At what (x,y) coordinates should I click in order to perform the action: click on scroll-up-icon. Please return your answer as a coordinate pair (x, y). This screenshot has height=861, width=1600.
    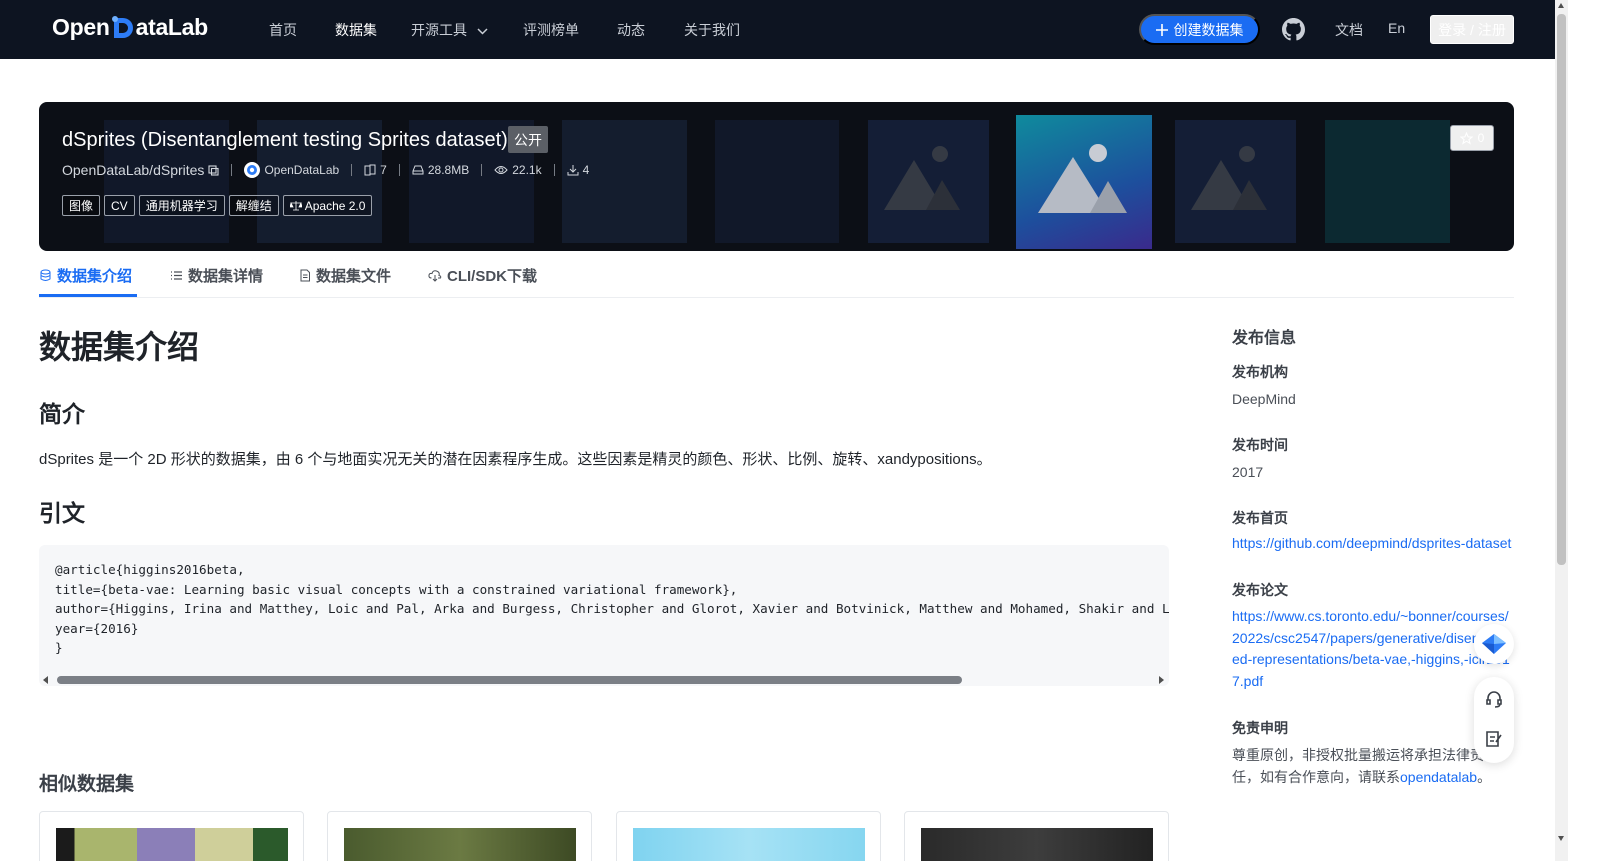
    Looking at the image, I should click on (1561, 5).